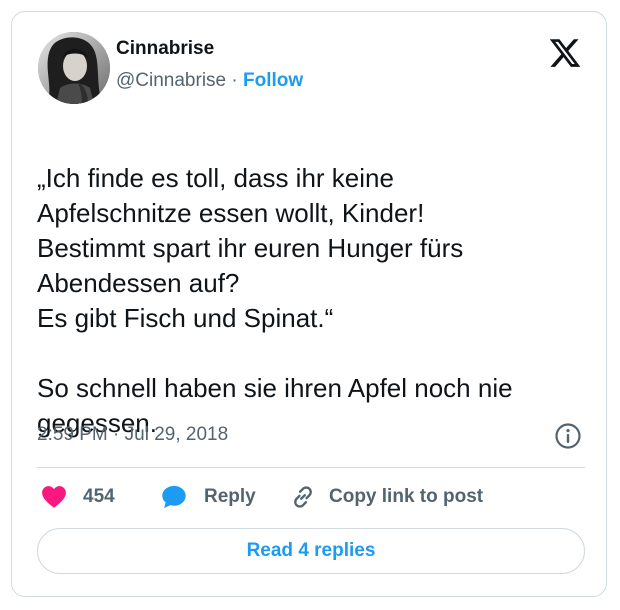 The height and width of the screenshot is (610, 620). Describe the element at coordinates (311, 467) in the screenshot. I see `divider` at that location.